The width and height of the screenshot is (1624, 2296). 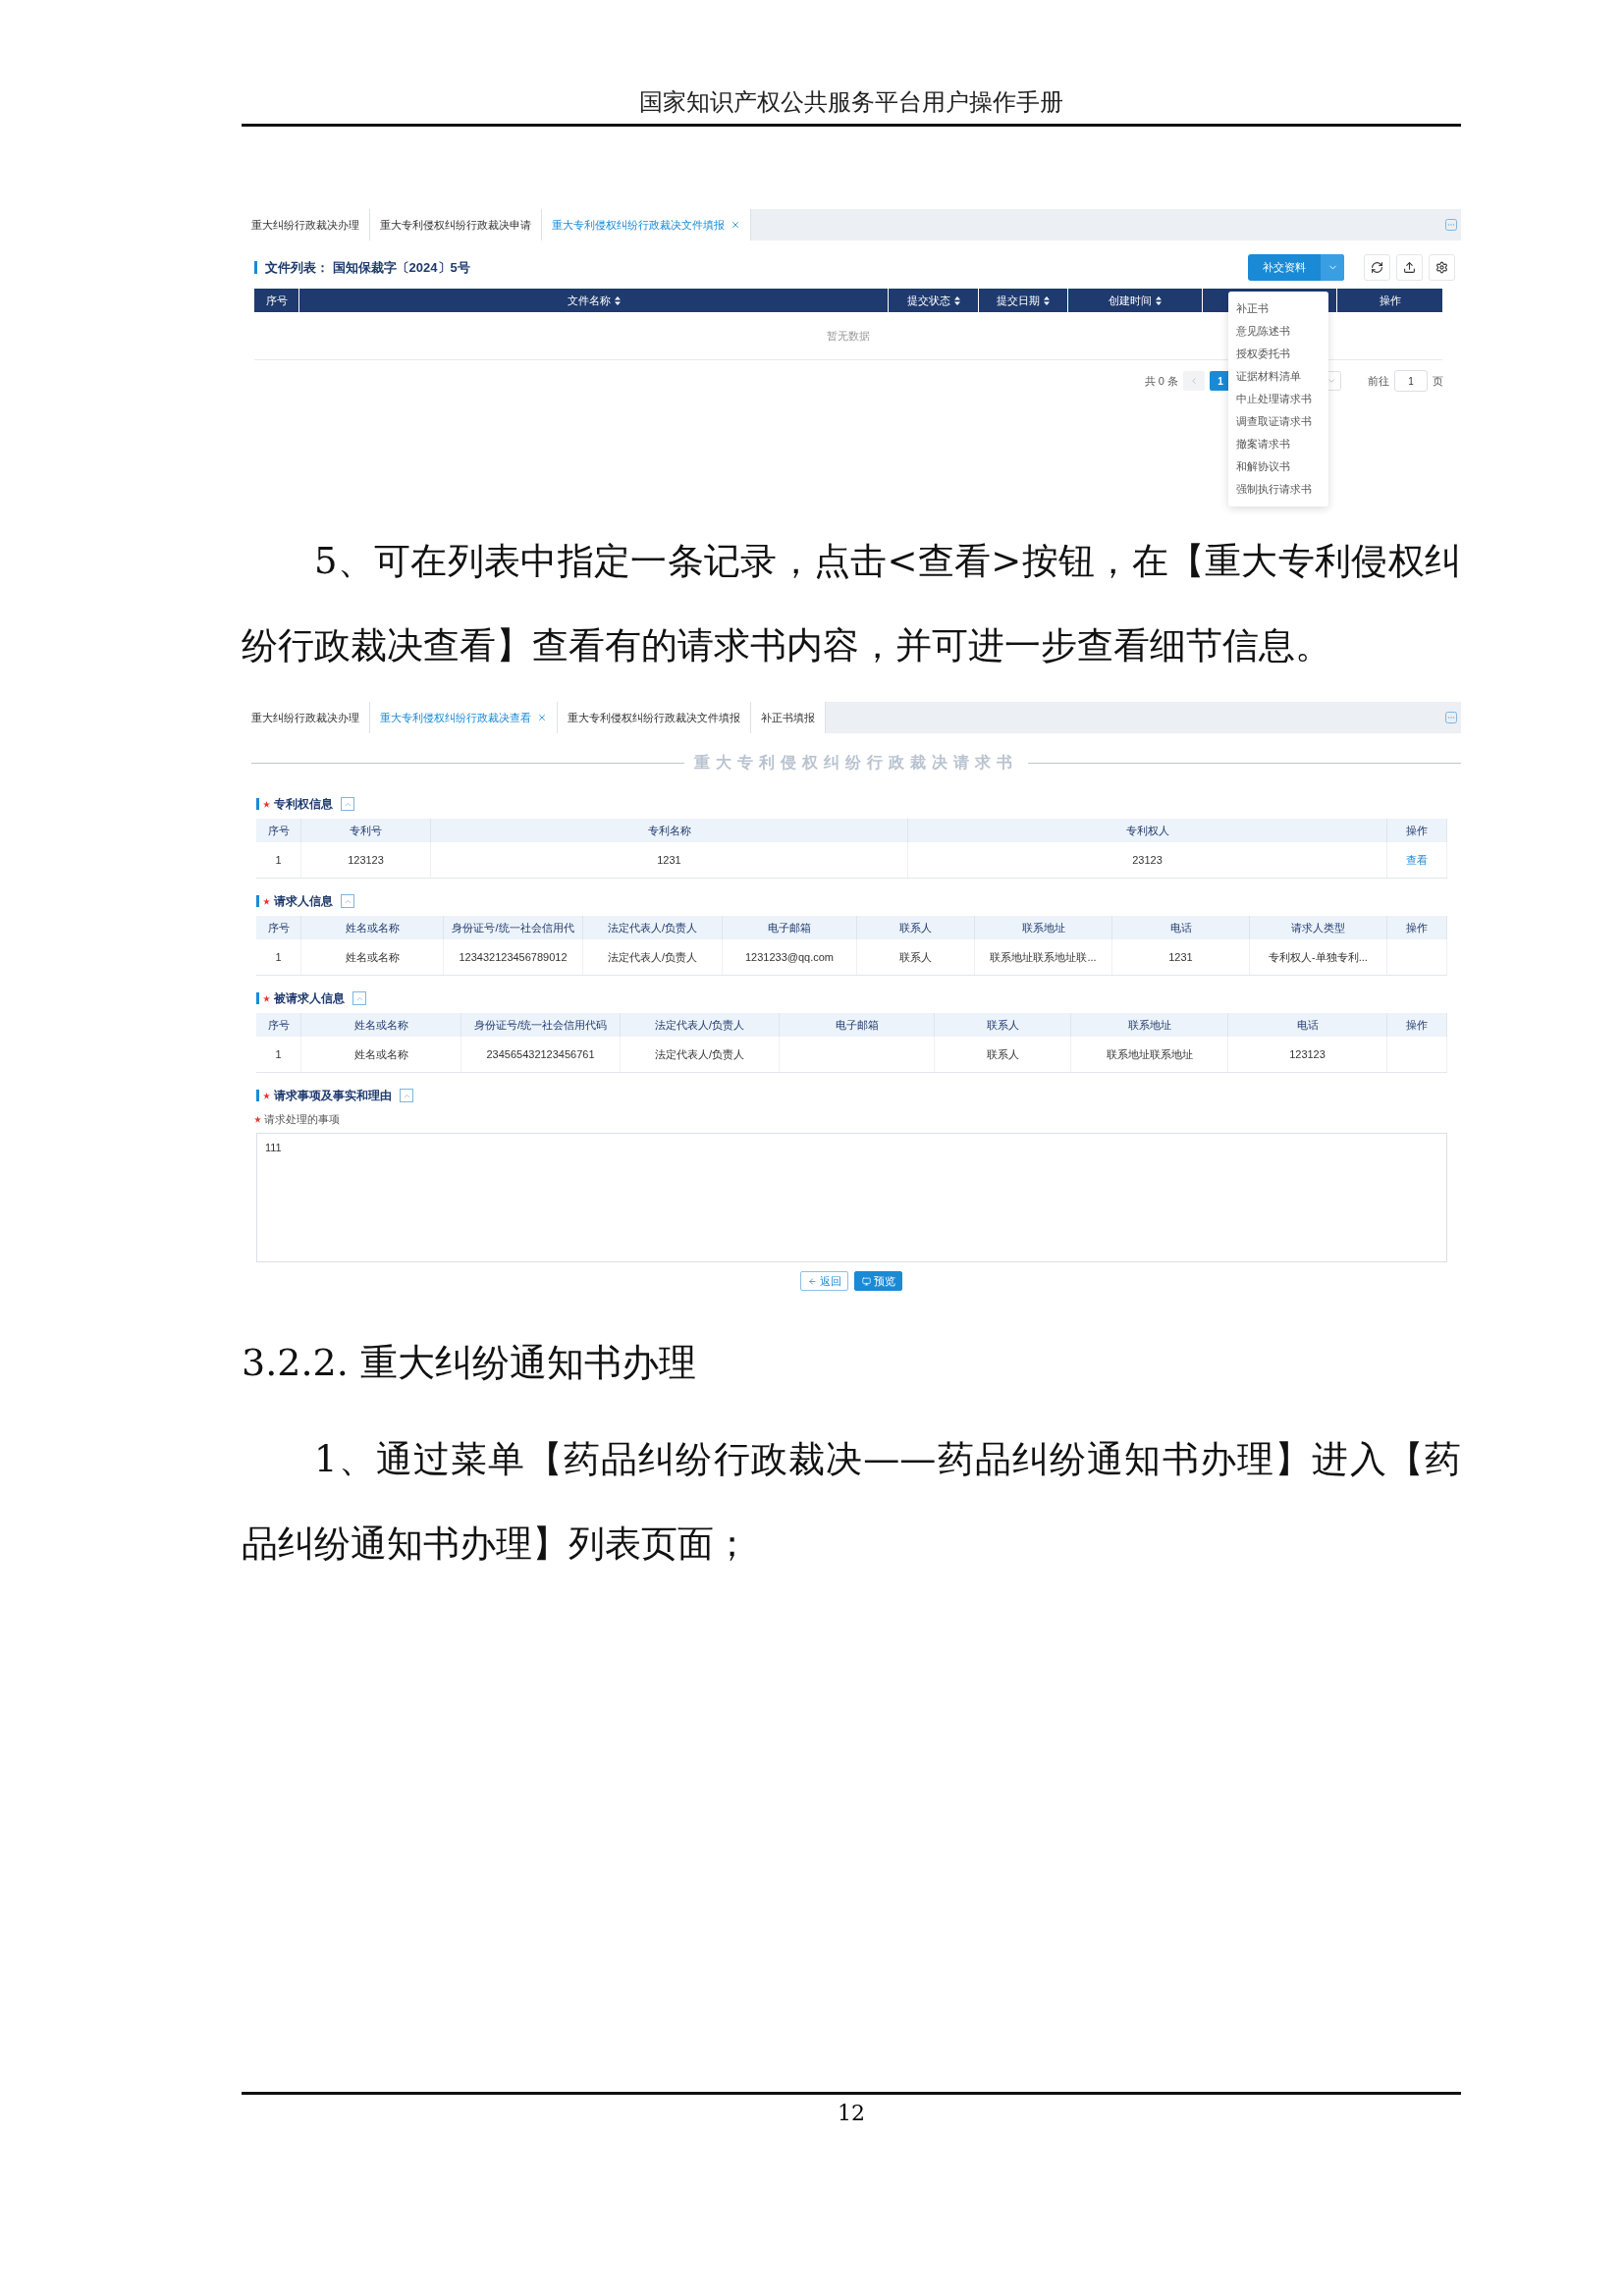 I want to click on table-cell: 23123, so click(x=1147, y=860).